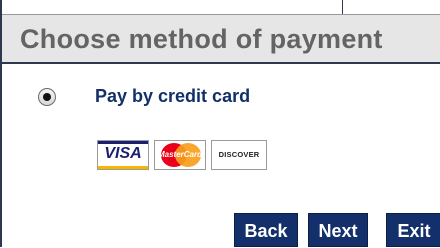 The width and height of the screenshot is (440, 248). I want to click on discover-logo: DISCOVER, so click(239, 155).